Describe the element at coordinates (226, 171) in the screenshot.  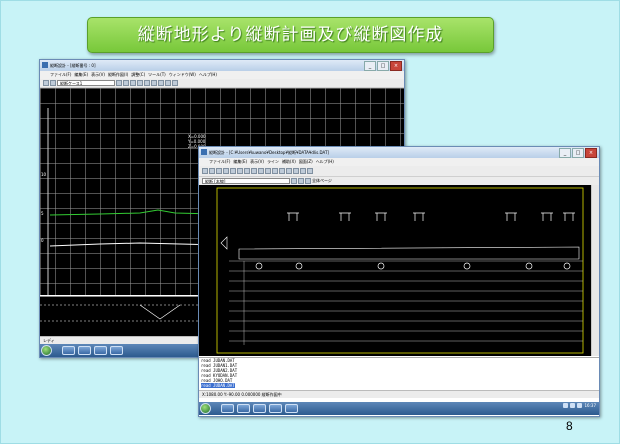
I see `print-icon` at that location.